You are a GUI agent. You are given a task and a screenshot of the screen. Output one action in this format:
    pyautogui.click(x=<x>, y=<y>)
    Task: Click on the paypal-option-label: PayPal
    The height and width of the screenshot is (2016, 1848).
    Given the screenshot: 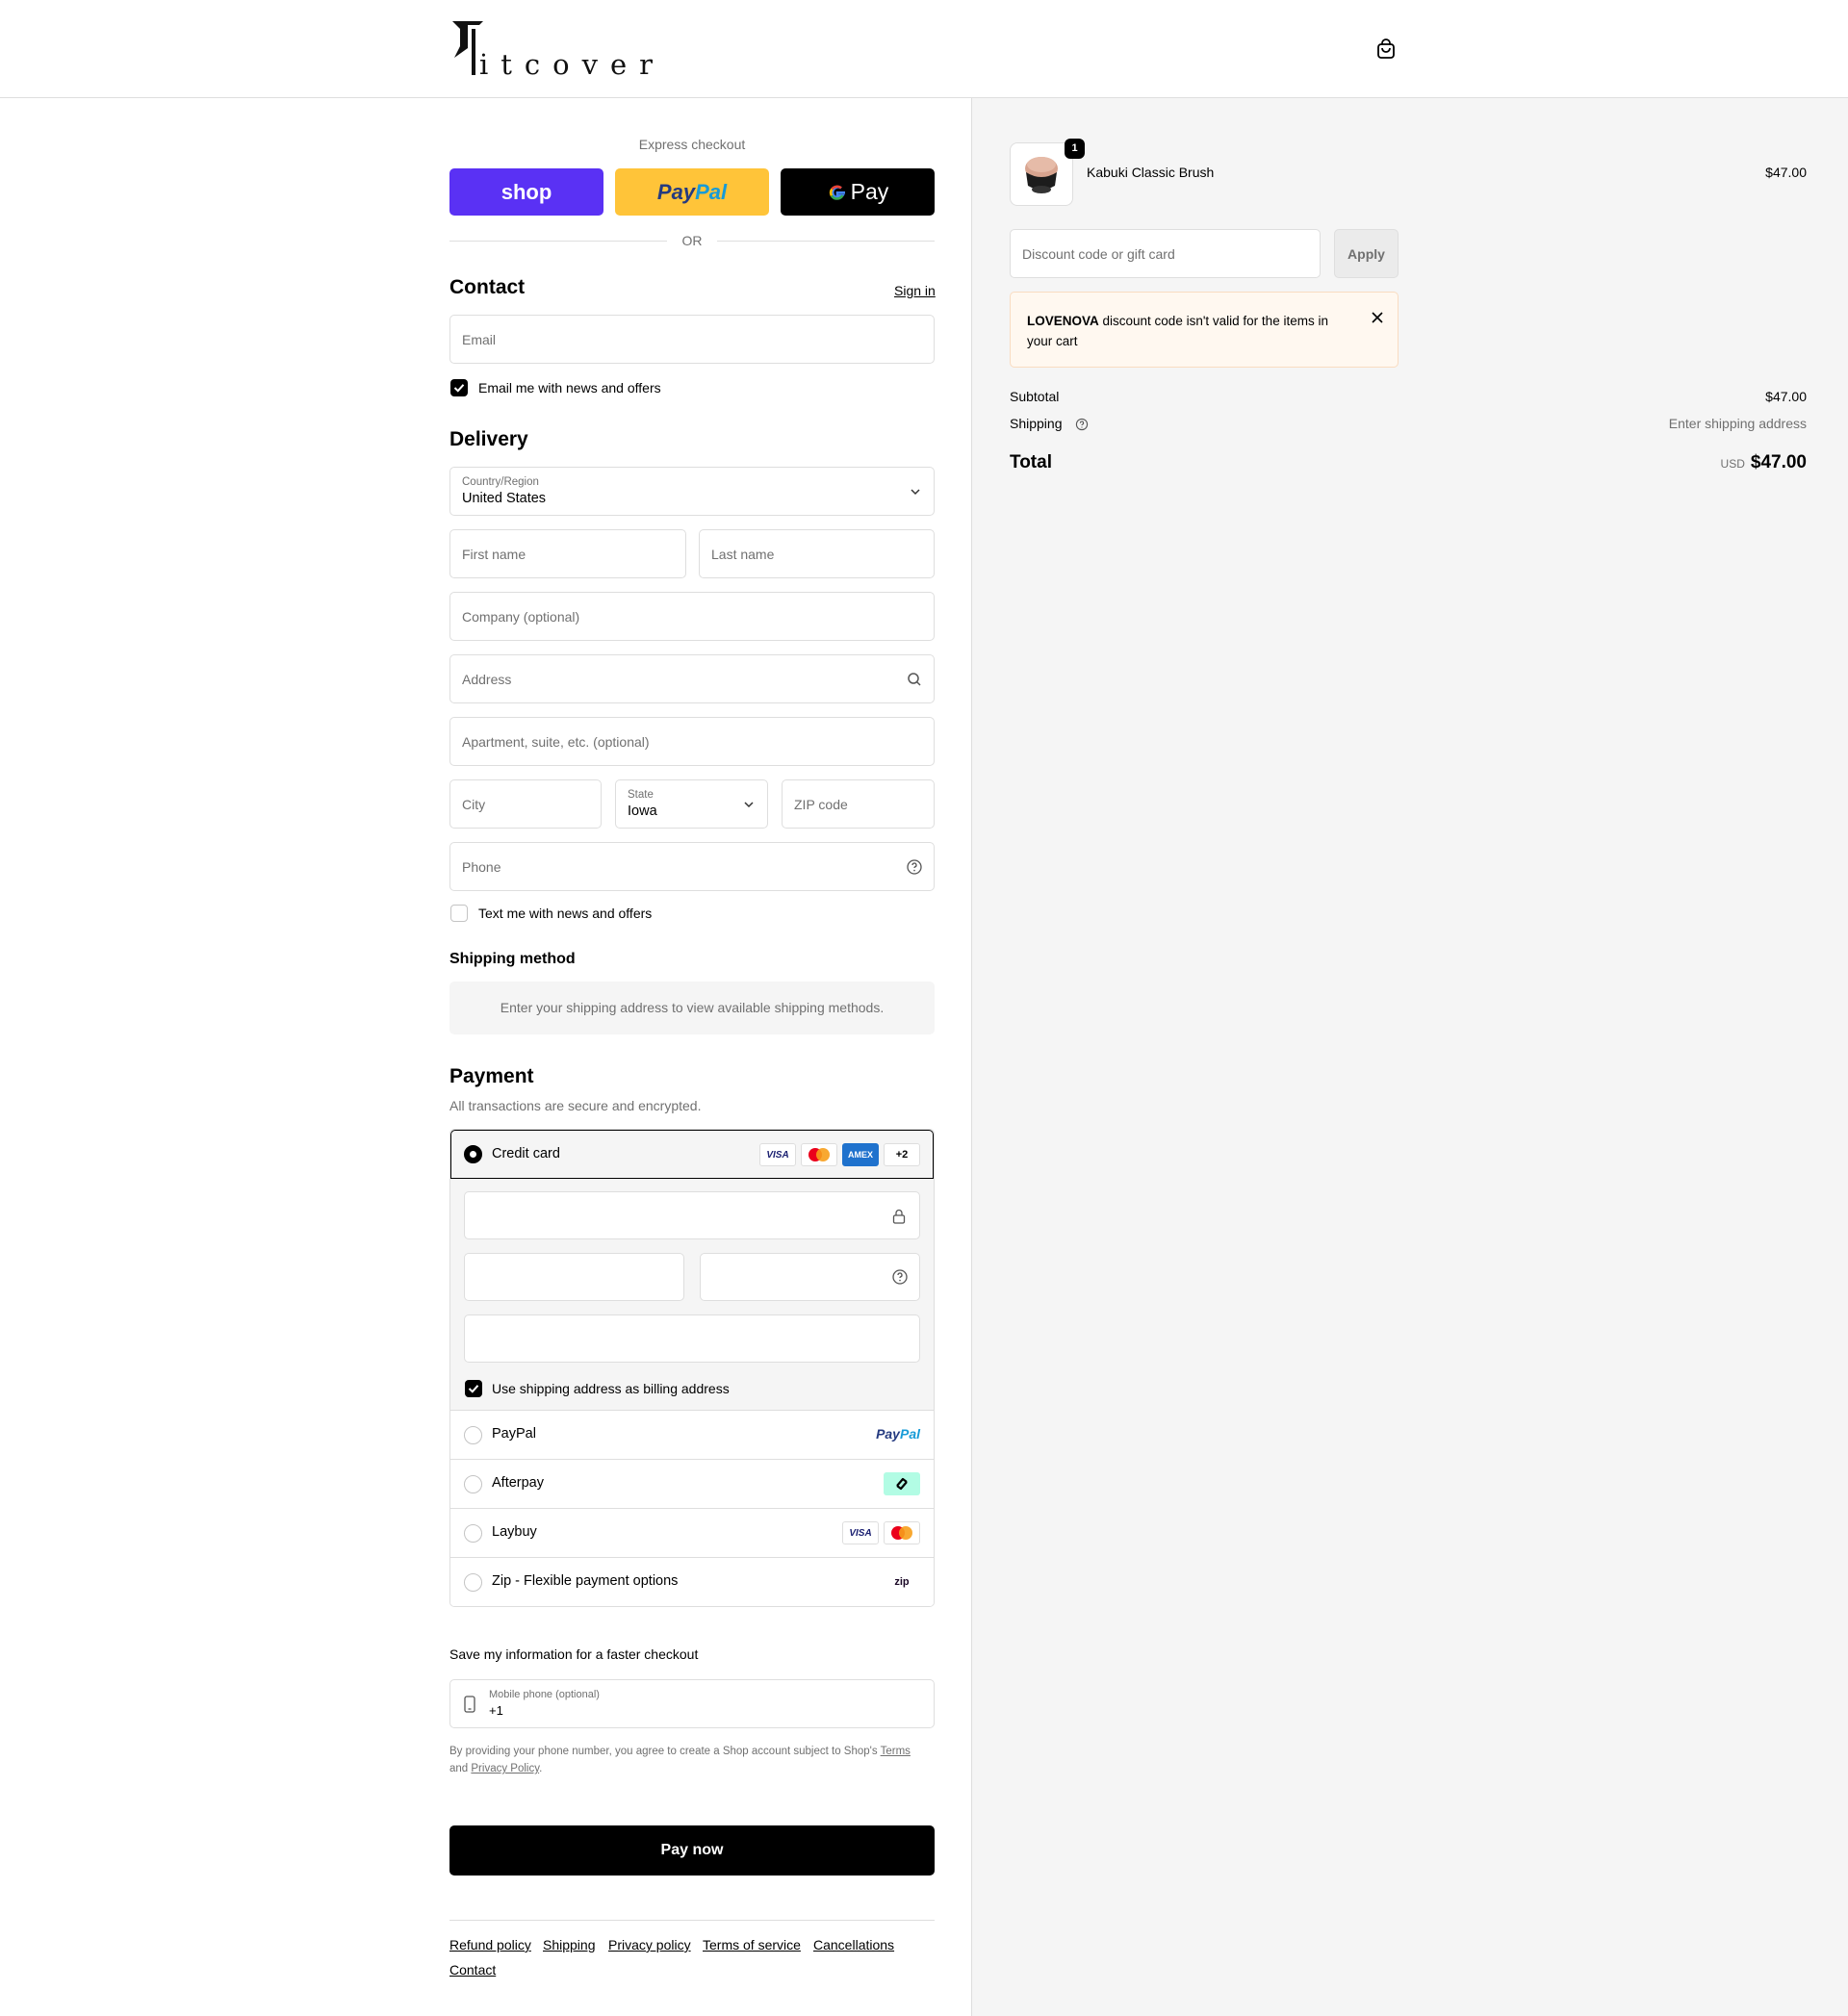 What is the action you would take?
    pyautogui.click(x=514, y=1434)
    